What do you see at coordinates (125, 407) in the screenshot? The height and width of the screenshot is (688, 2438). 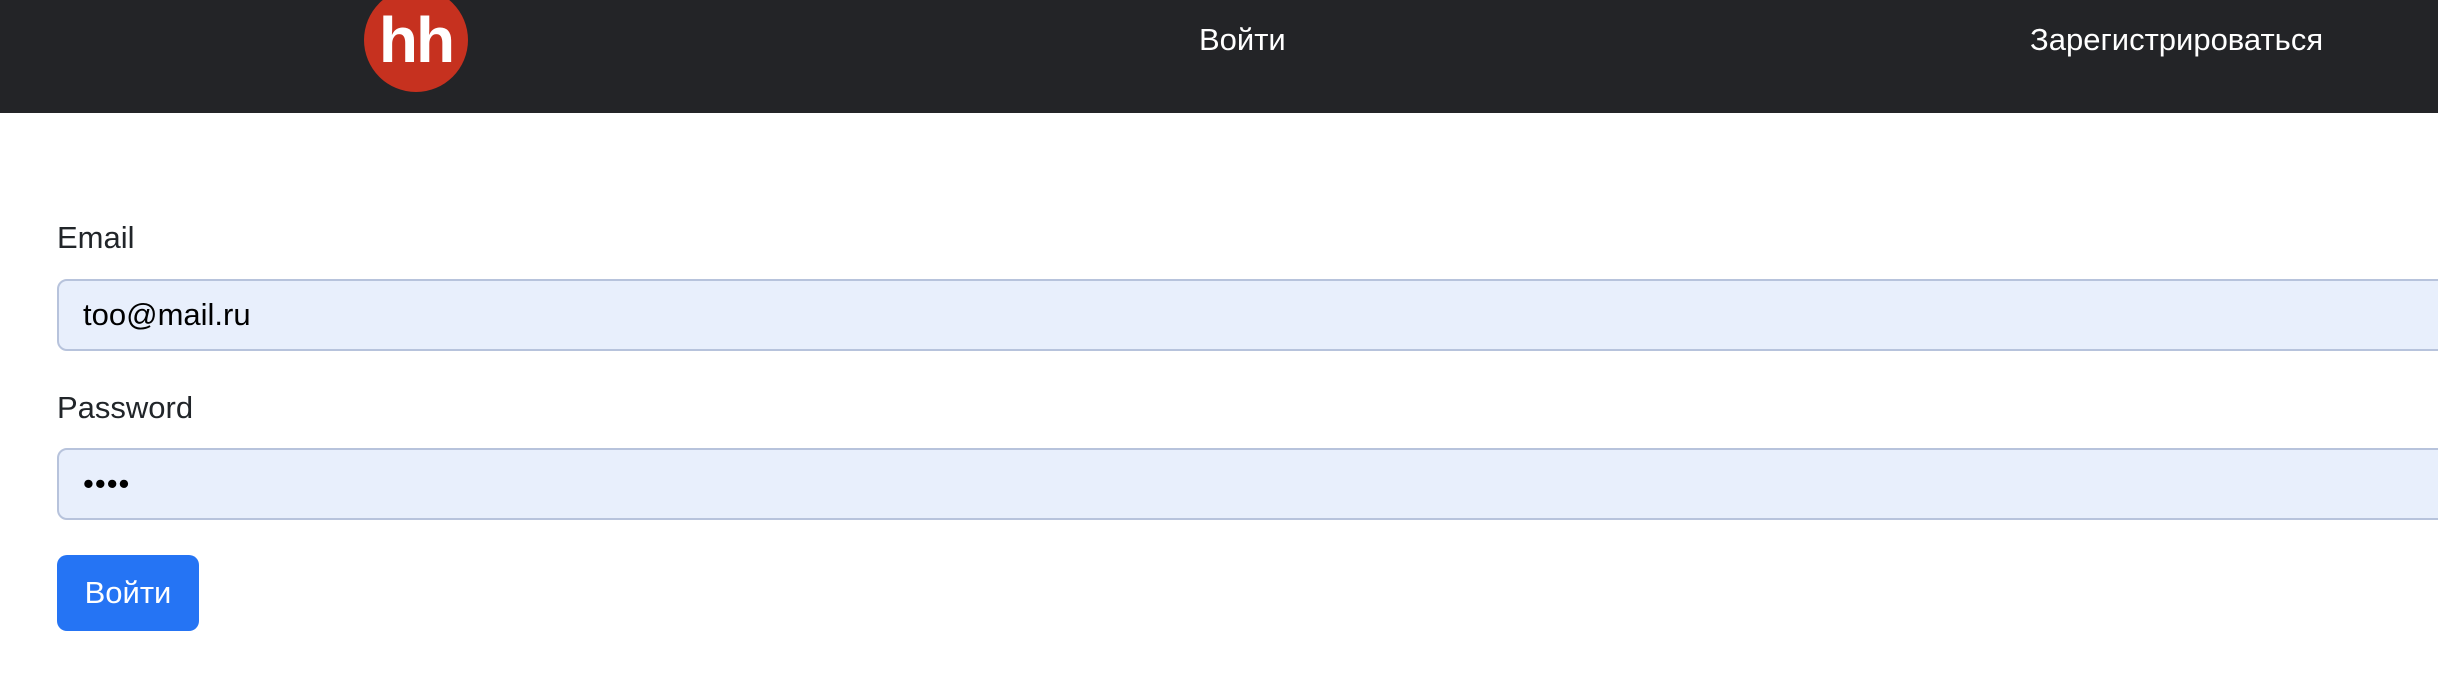 I see `password-label: Password` at bounding box center [125, 407].